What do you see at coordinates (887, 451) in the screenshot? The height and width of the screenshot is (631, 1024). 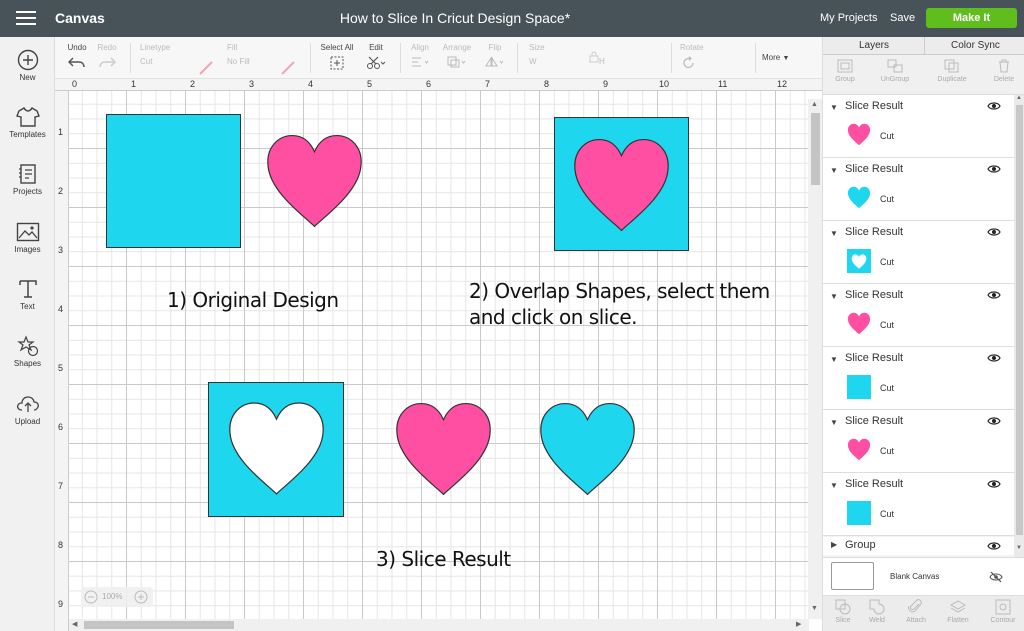 I see `layer-operation: Cut` at bounding box center [887, 451].